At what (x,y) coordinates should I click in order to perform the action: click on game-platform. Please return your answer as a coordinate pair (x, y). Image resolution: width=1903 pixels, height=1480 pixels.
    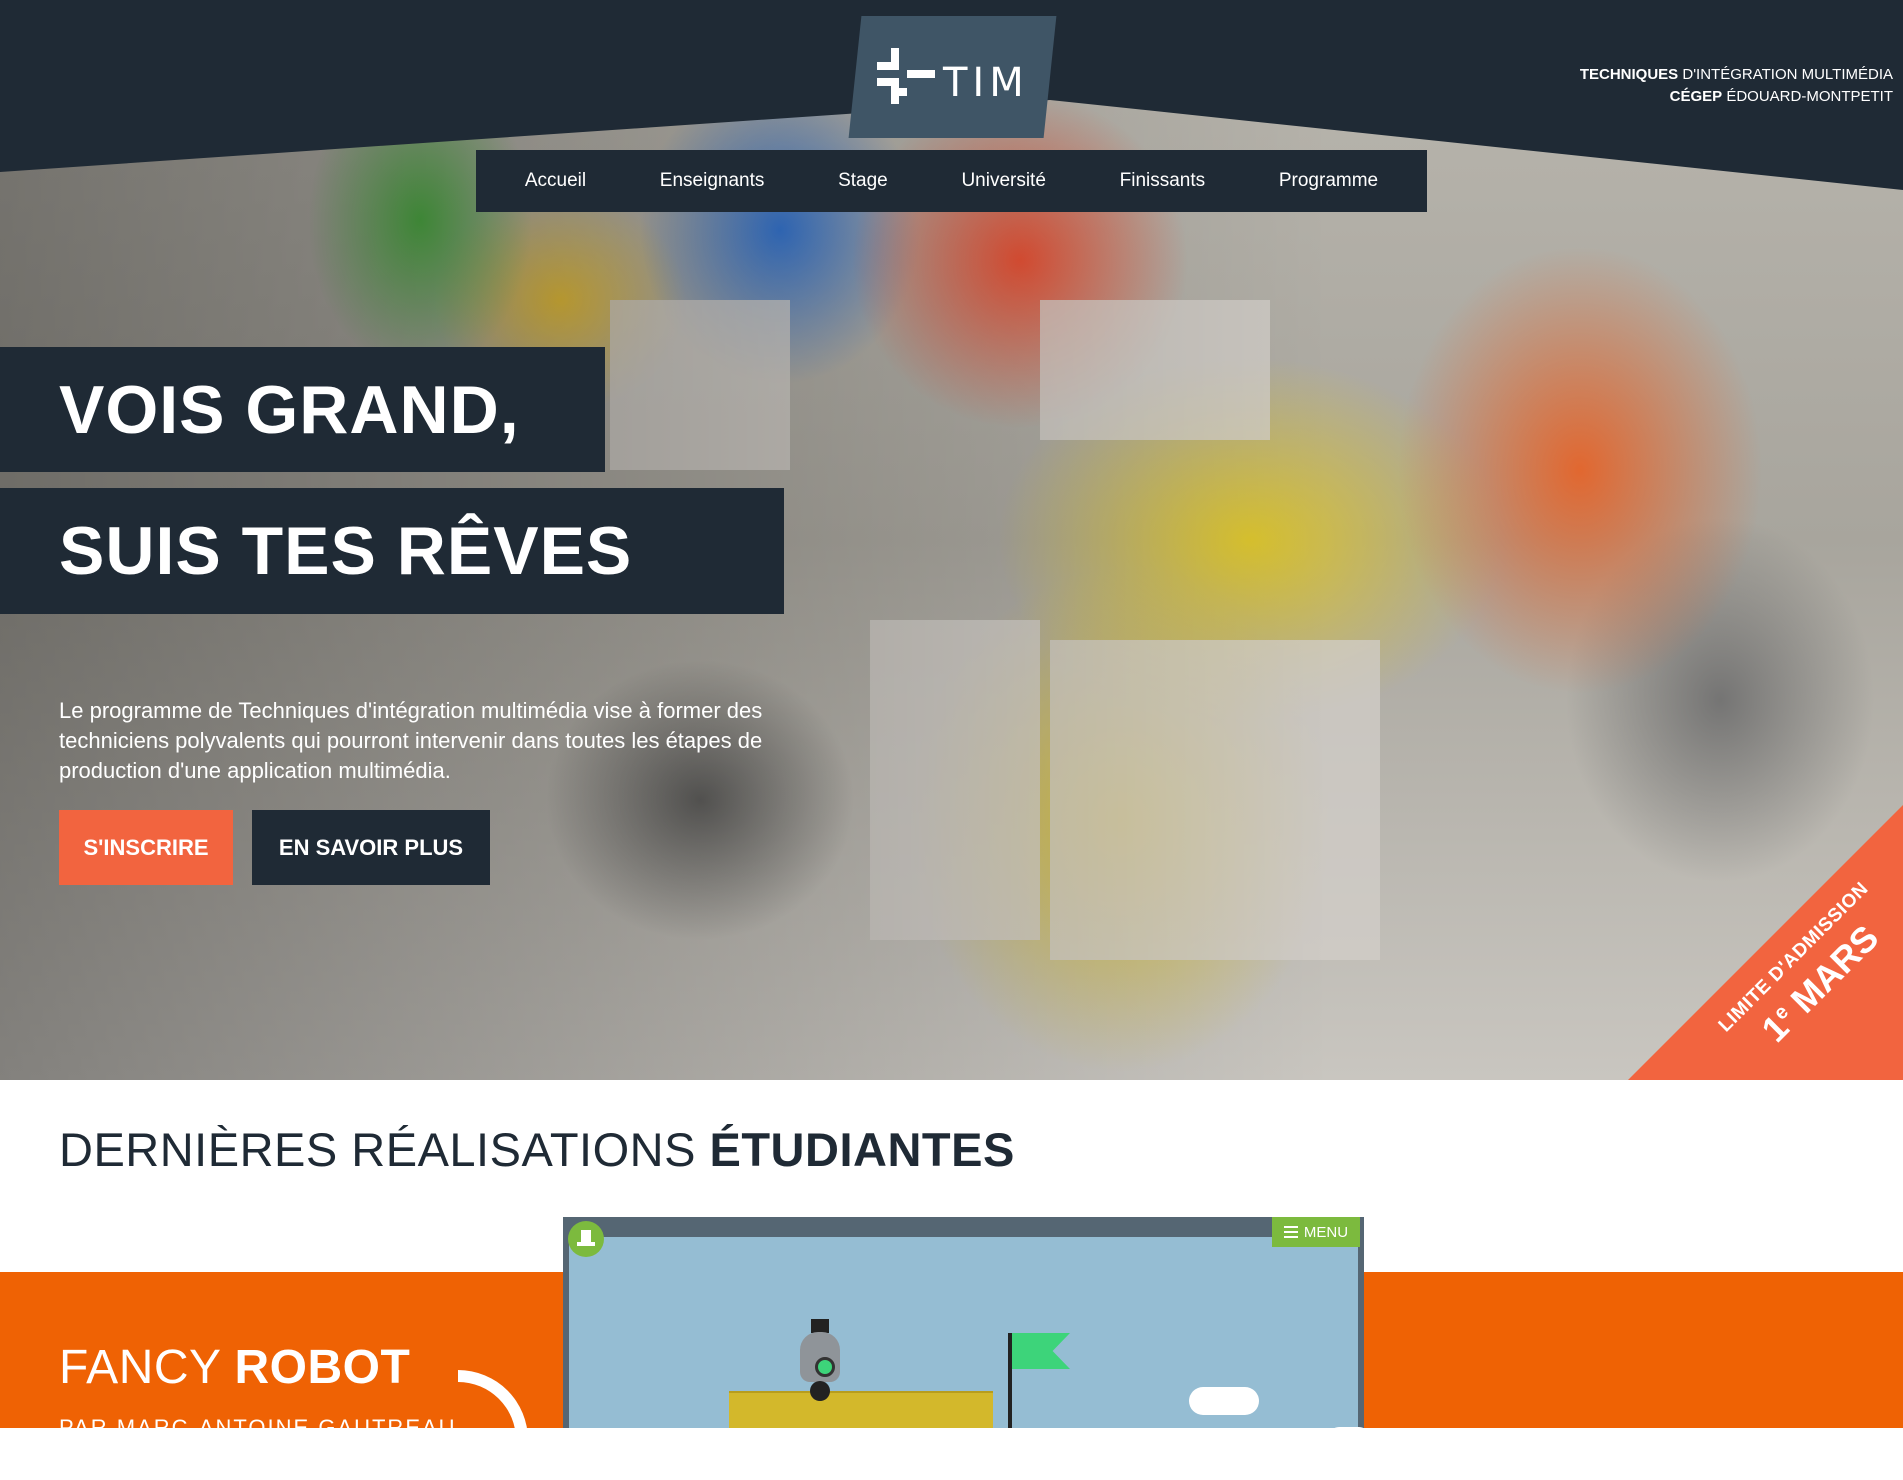
    Looking at the image, I should click on (861, 1409).